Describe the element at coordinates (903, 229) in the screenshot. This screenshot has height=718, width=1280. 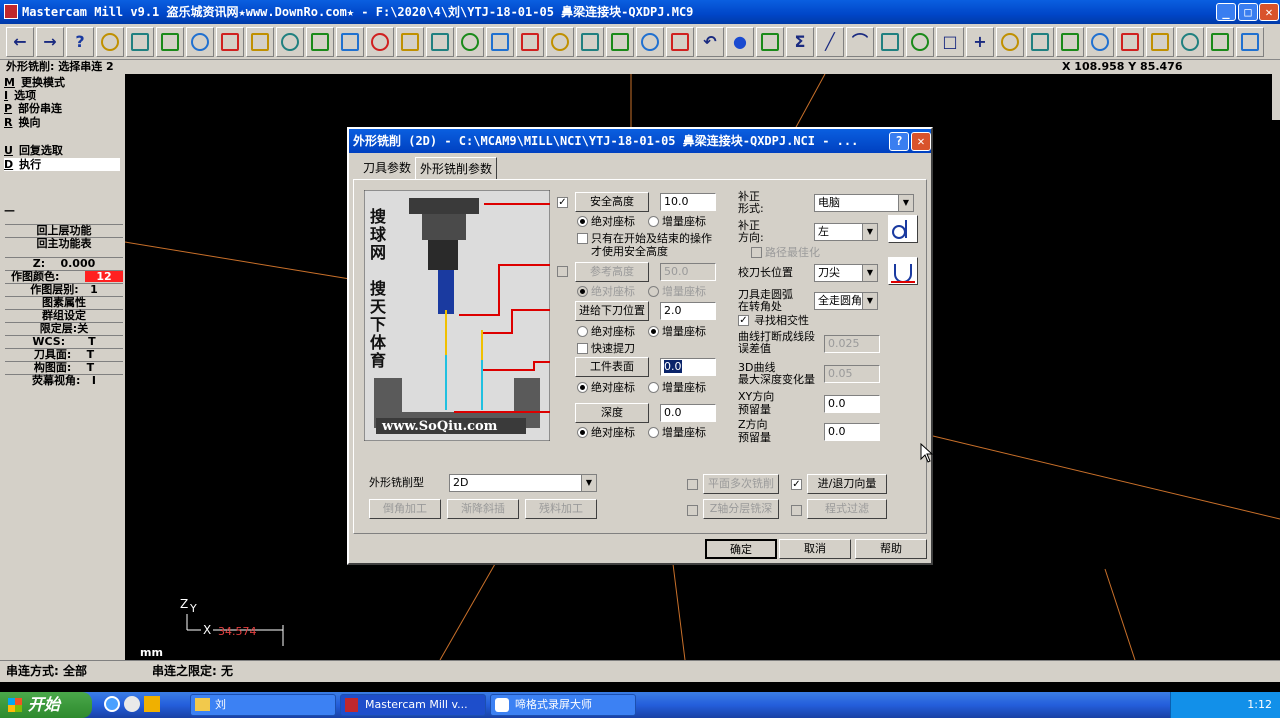
I see `comp-left-icon` at that location.